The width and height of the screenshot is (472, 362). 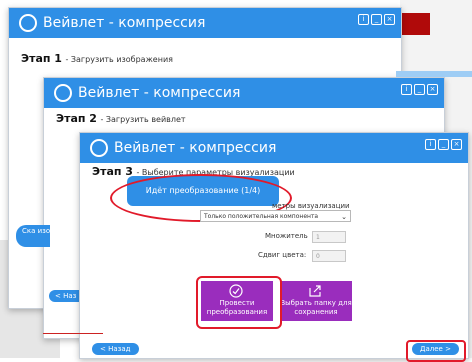 What do you see at coordinates (316, 307) in the screenshot?
I see `choose-folder-button-label: Выбрать папку для сохранения` at bounding box center [316, 307].